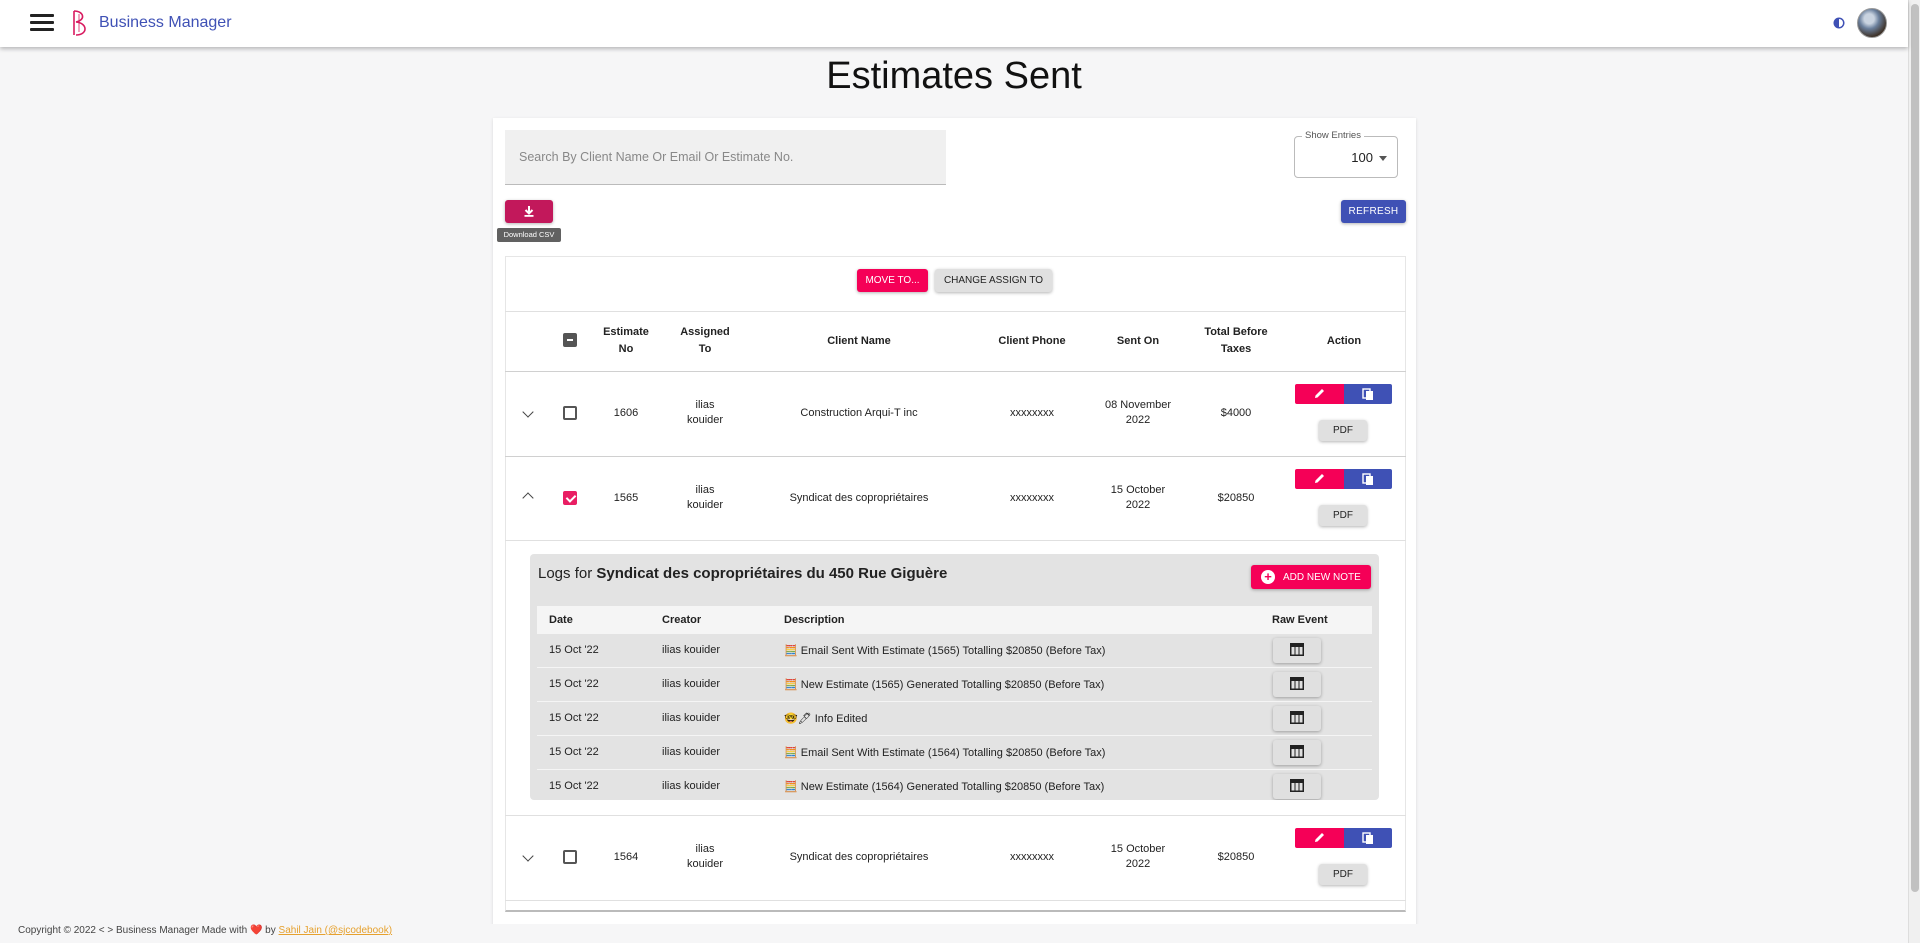 Image resolution: width=1920 pixels, height=943 pixels. What do you see at coordinates (529, 235) in the screenshot?
I see `download-csv-tooltip: Download CSV` at bounding box center [529, 235].